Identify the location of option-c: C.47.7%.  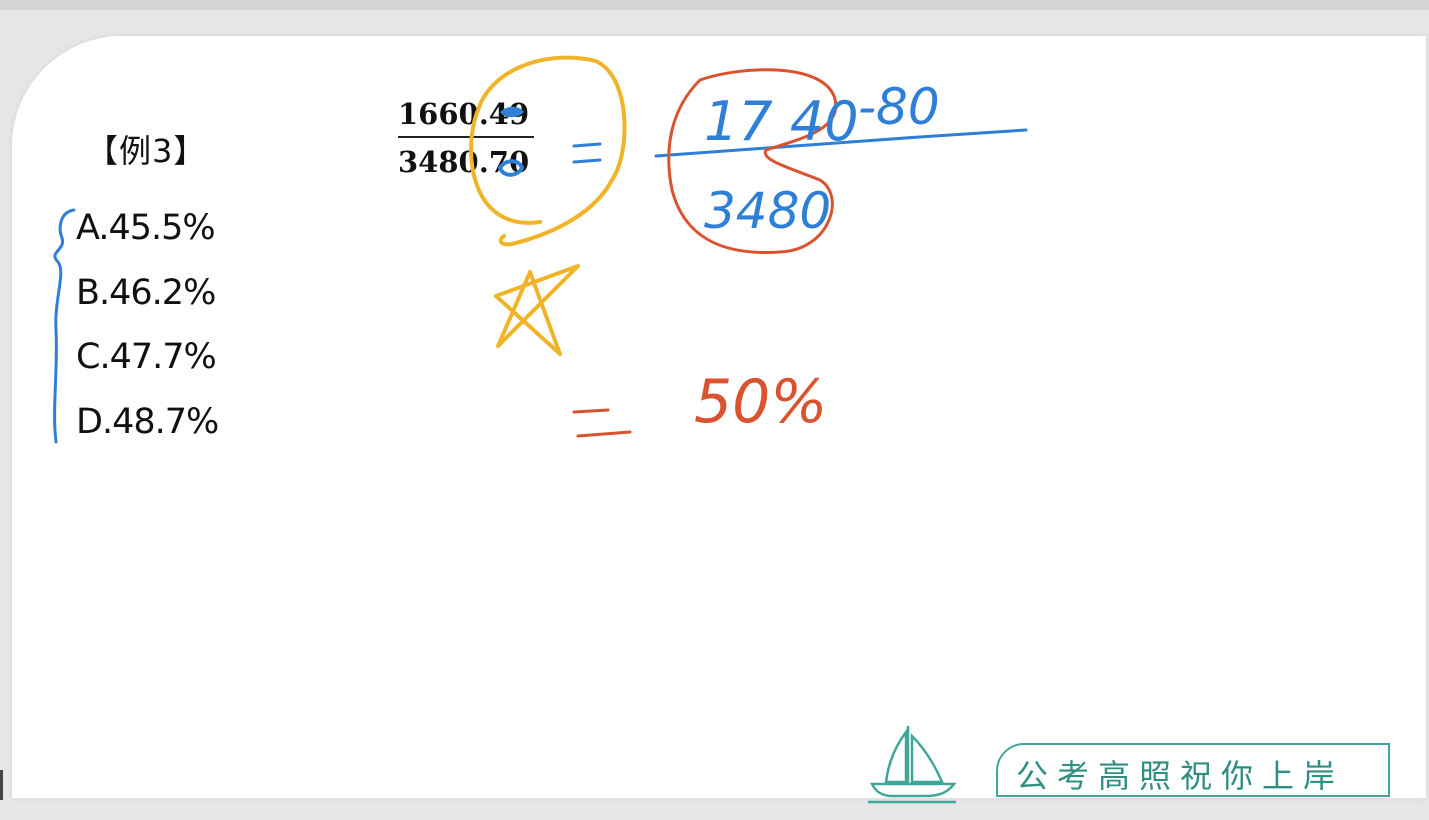
(147, 367).